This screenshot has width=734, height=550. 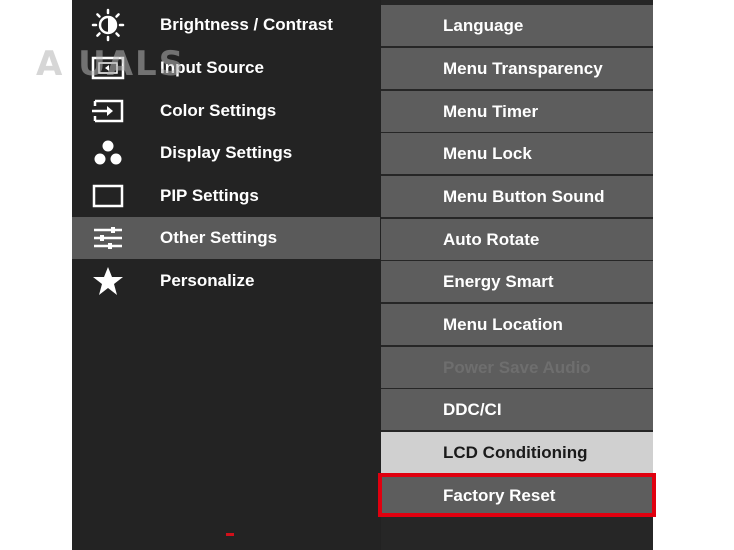 What do you see at coordinates (491, 111) in the screenshot?
I see `submenu-item-label: Menu Timer` at bounding box center [491, 111].